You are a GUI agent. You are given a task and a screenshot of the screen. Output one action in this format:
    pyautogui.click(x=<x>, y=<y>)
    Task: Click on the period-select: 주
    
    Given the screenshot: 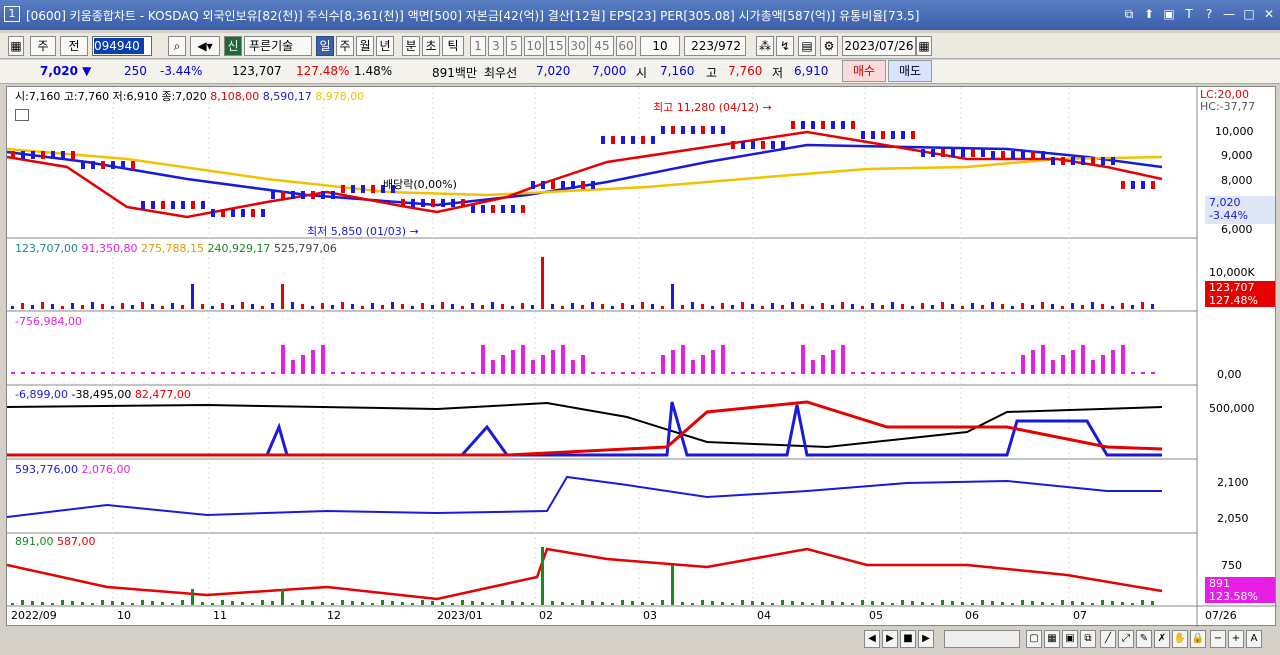 What is the action you would take?
    pyautogui.click(x=43, y=46)
    